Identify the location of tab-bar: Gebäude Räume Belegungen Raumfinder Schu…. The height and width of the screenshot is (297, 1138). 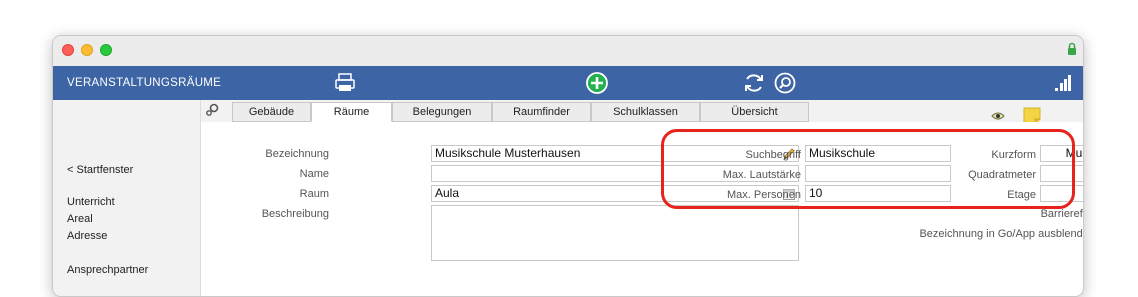
(642, 112).